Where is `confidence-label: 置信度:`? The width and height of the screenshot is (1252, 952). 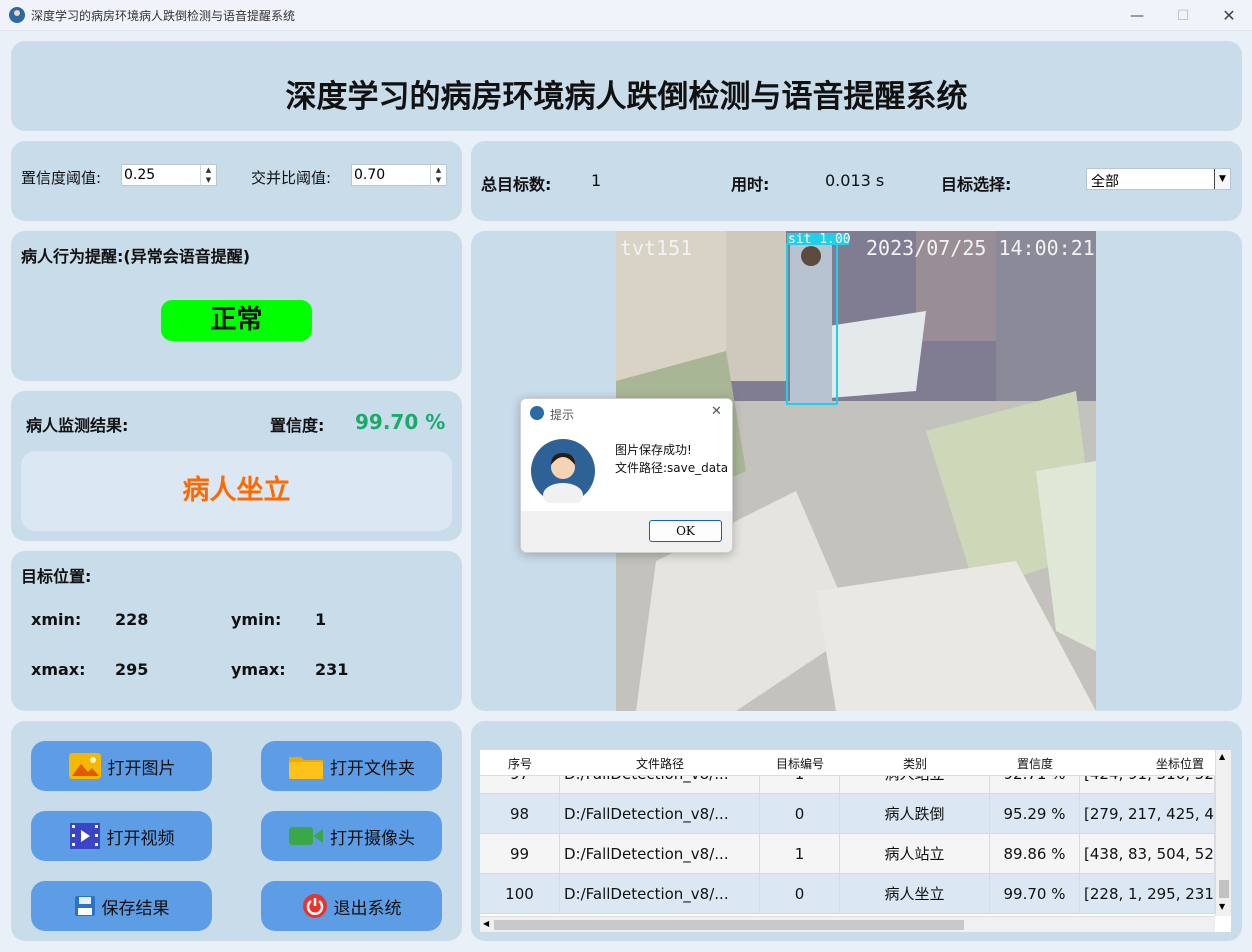 confidence-label: 置信度: is located at coordinates (297, 425).